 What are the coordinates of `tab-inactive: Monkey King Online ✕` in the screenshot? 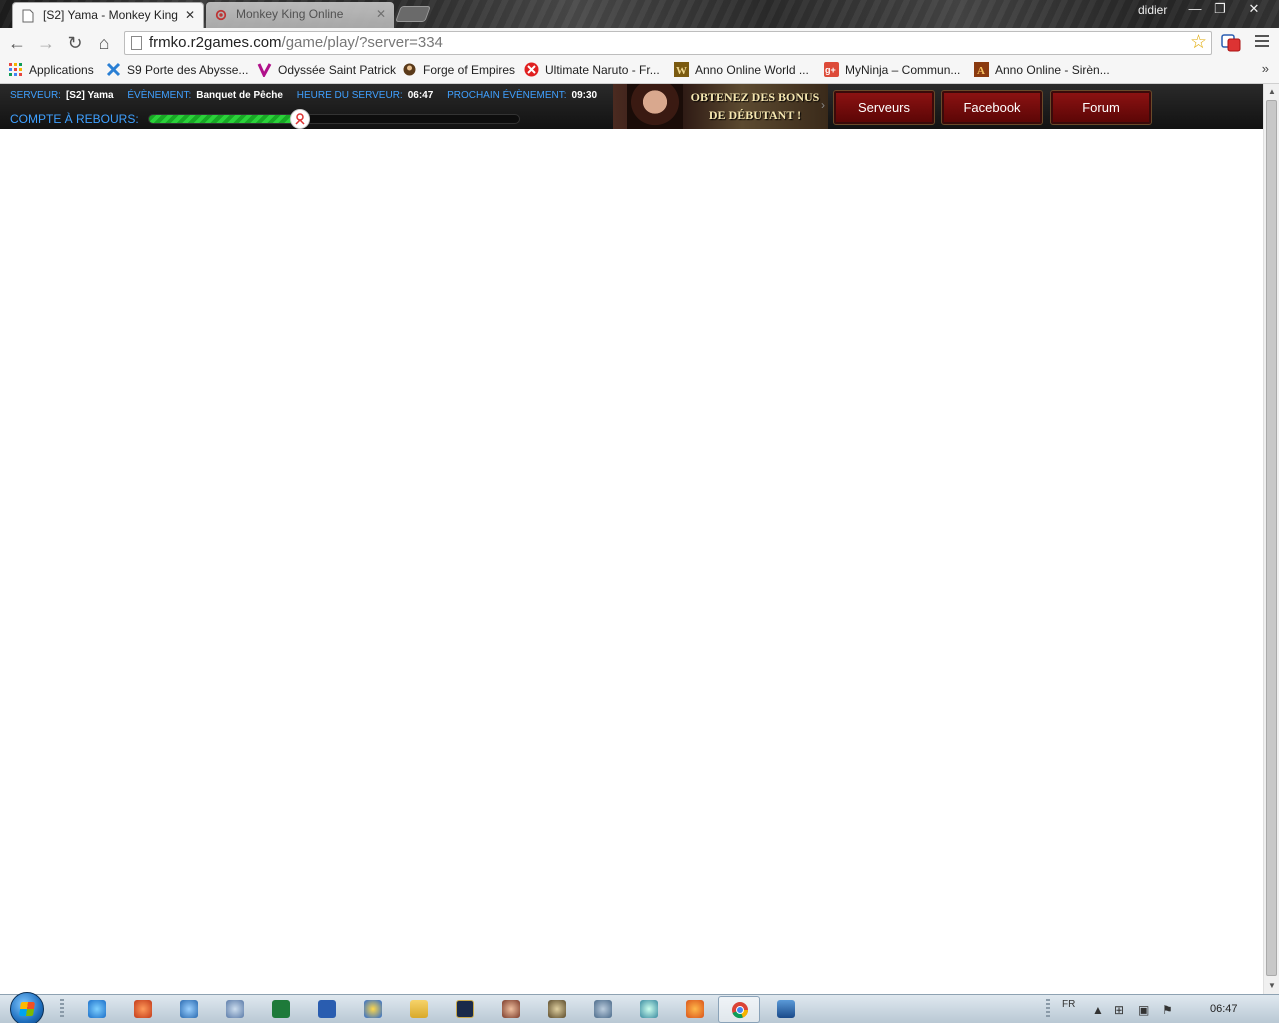 It's located at (300, 15).